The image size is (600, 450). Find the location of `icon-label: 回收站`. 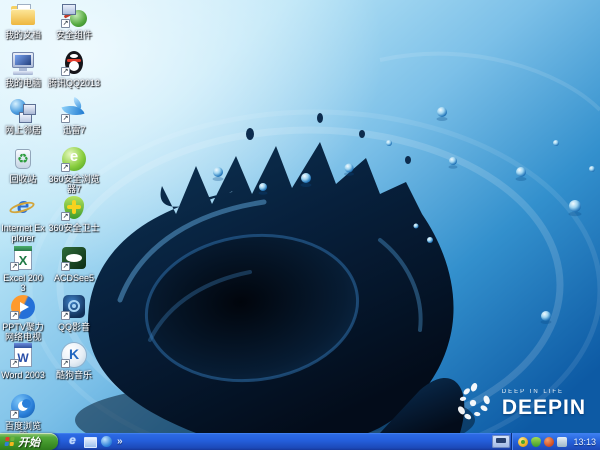

icon-label: 回收站 is located at coordinates (23, 179).